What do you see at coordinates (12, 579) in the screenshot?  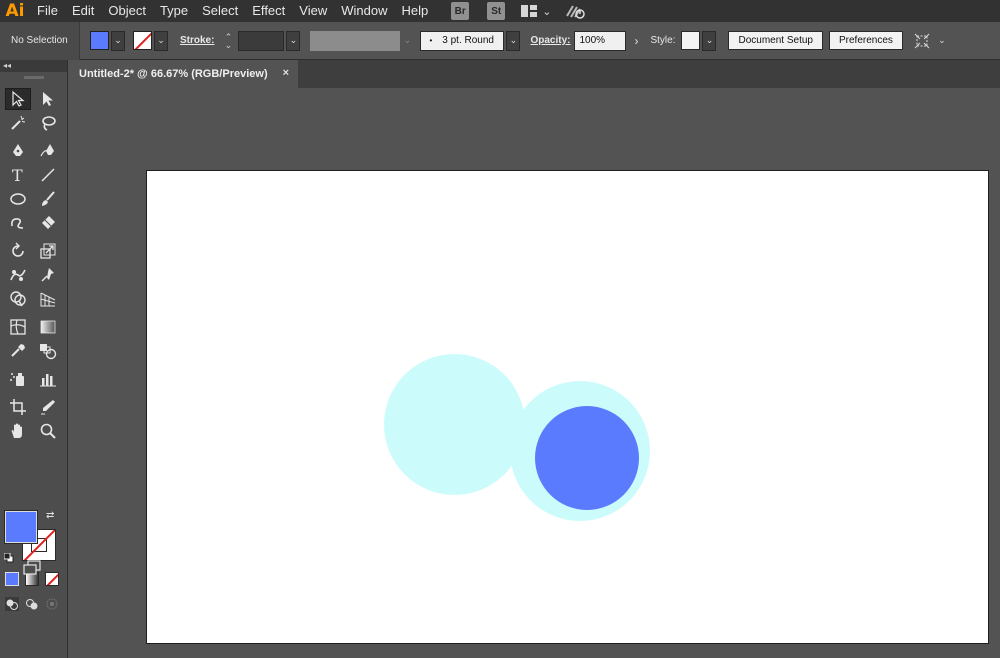 I see `color-mode-button` at bounding box center [12, 579].